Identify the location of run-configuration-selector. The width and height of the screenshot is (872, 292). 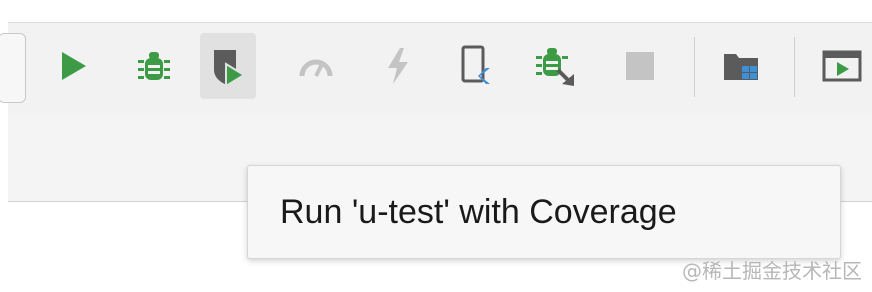
(13, 68).